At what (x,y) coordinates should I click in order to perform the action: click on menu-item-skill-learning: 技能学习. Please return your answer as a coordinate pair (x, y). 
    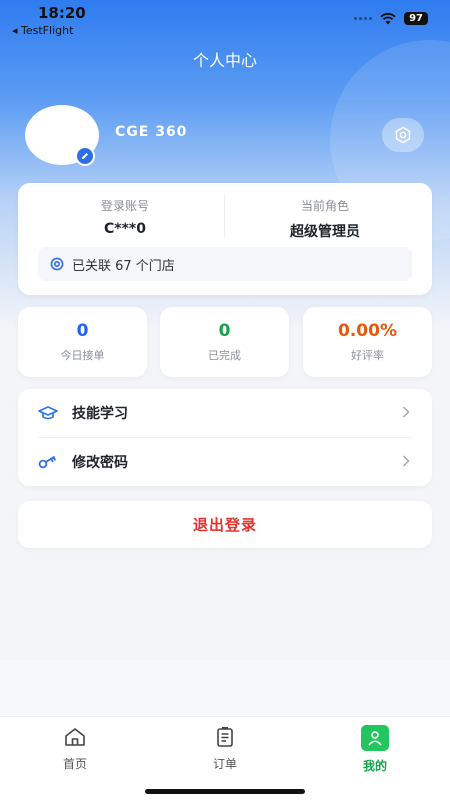
    Looking at the image, I should click on (225, 413).